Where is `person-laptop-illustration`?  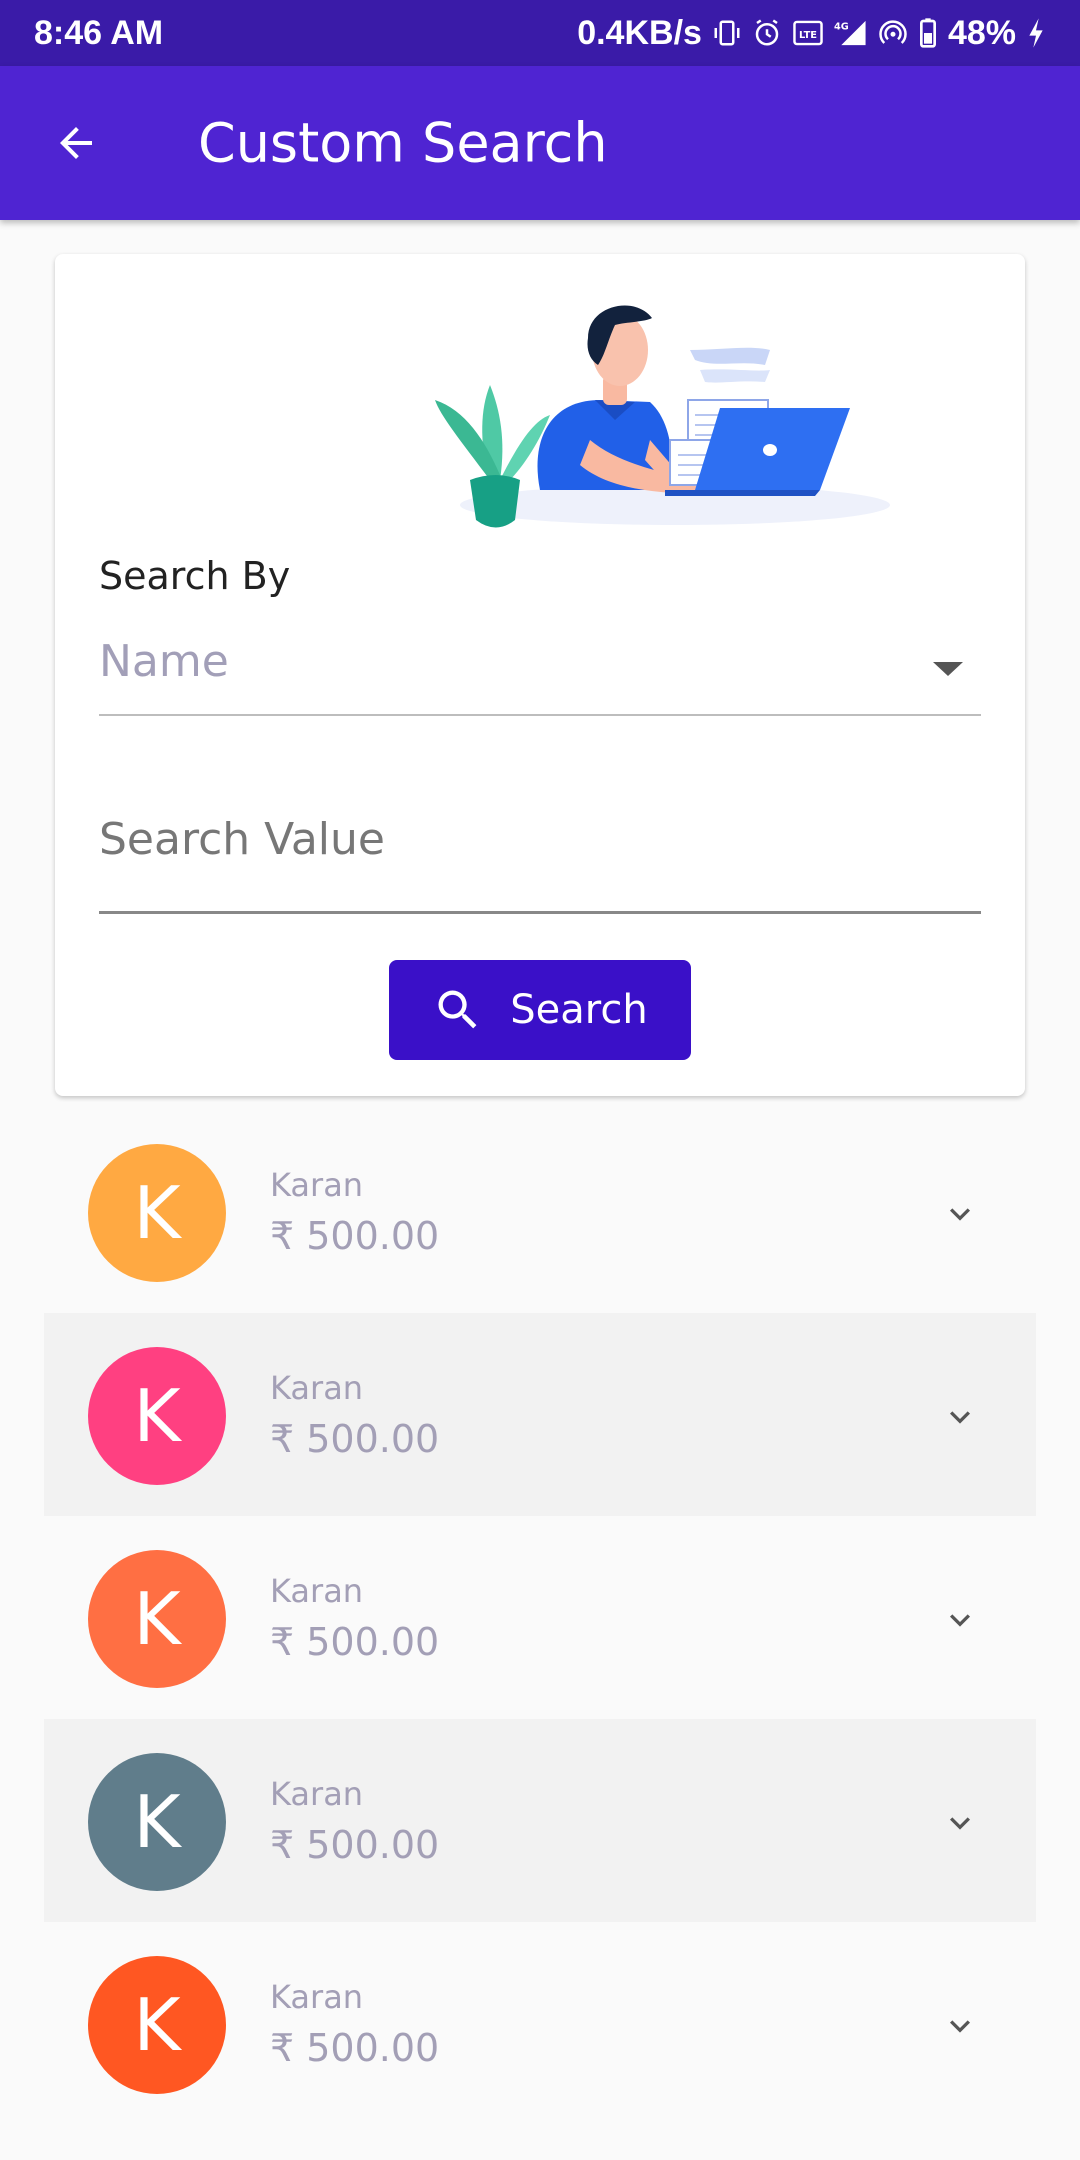
person-laptop-illustration is located at coordinates (662, 416).